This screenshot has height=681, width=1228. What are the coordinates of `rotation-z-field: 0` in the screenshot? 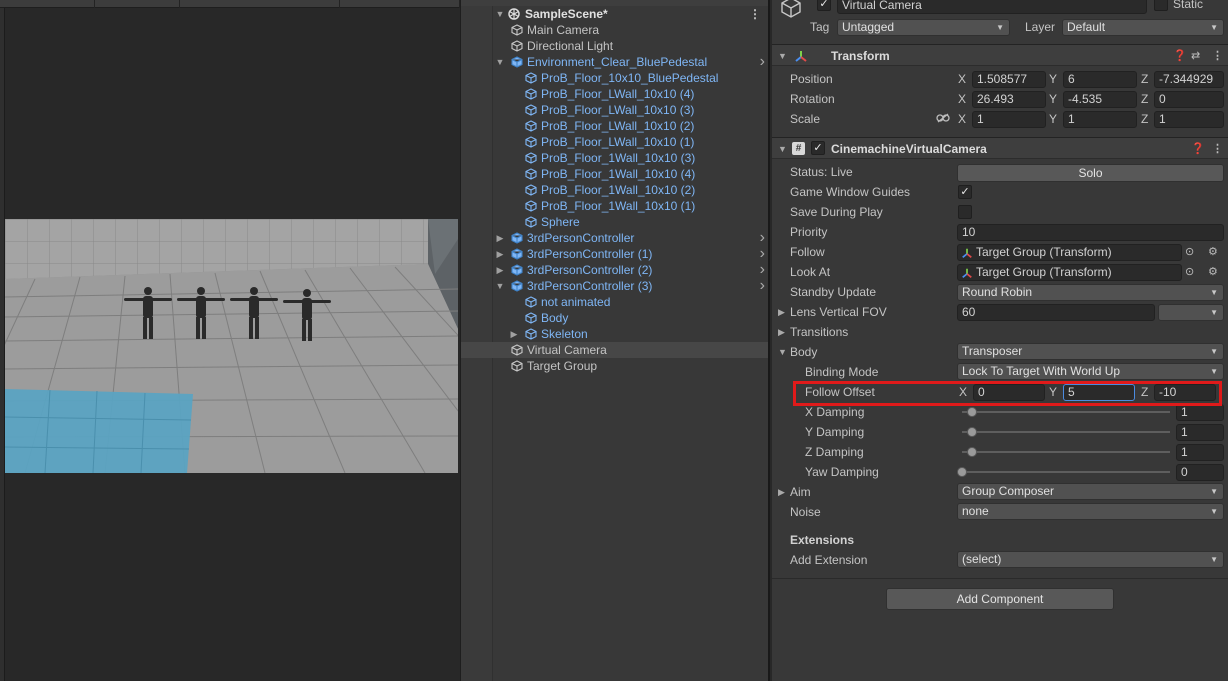 It's located at (1189, 99).